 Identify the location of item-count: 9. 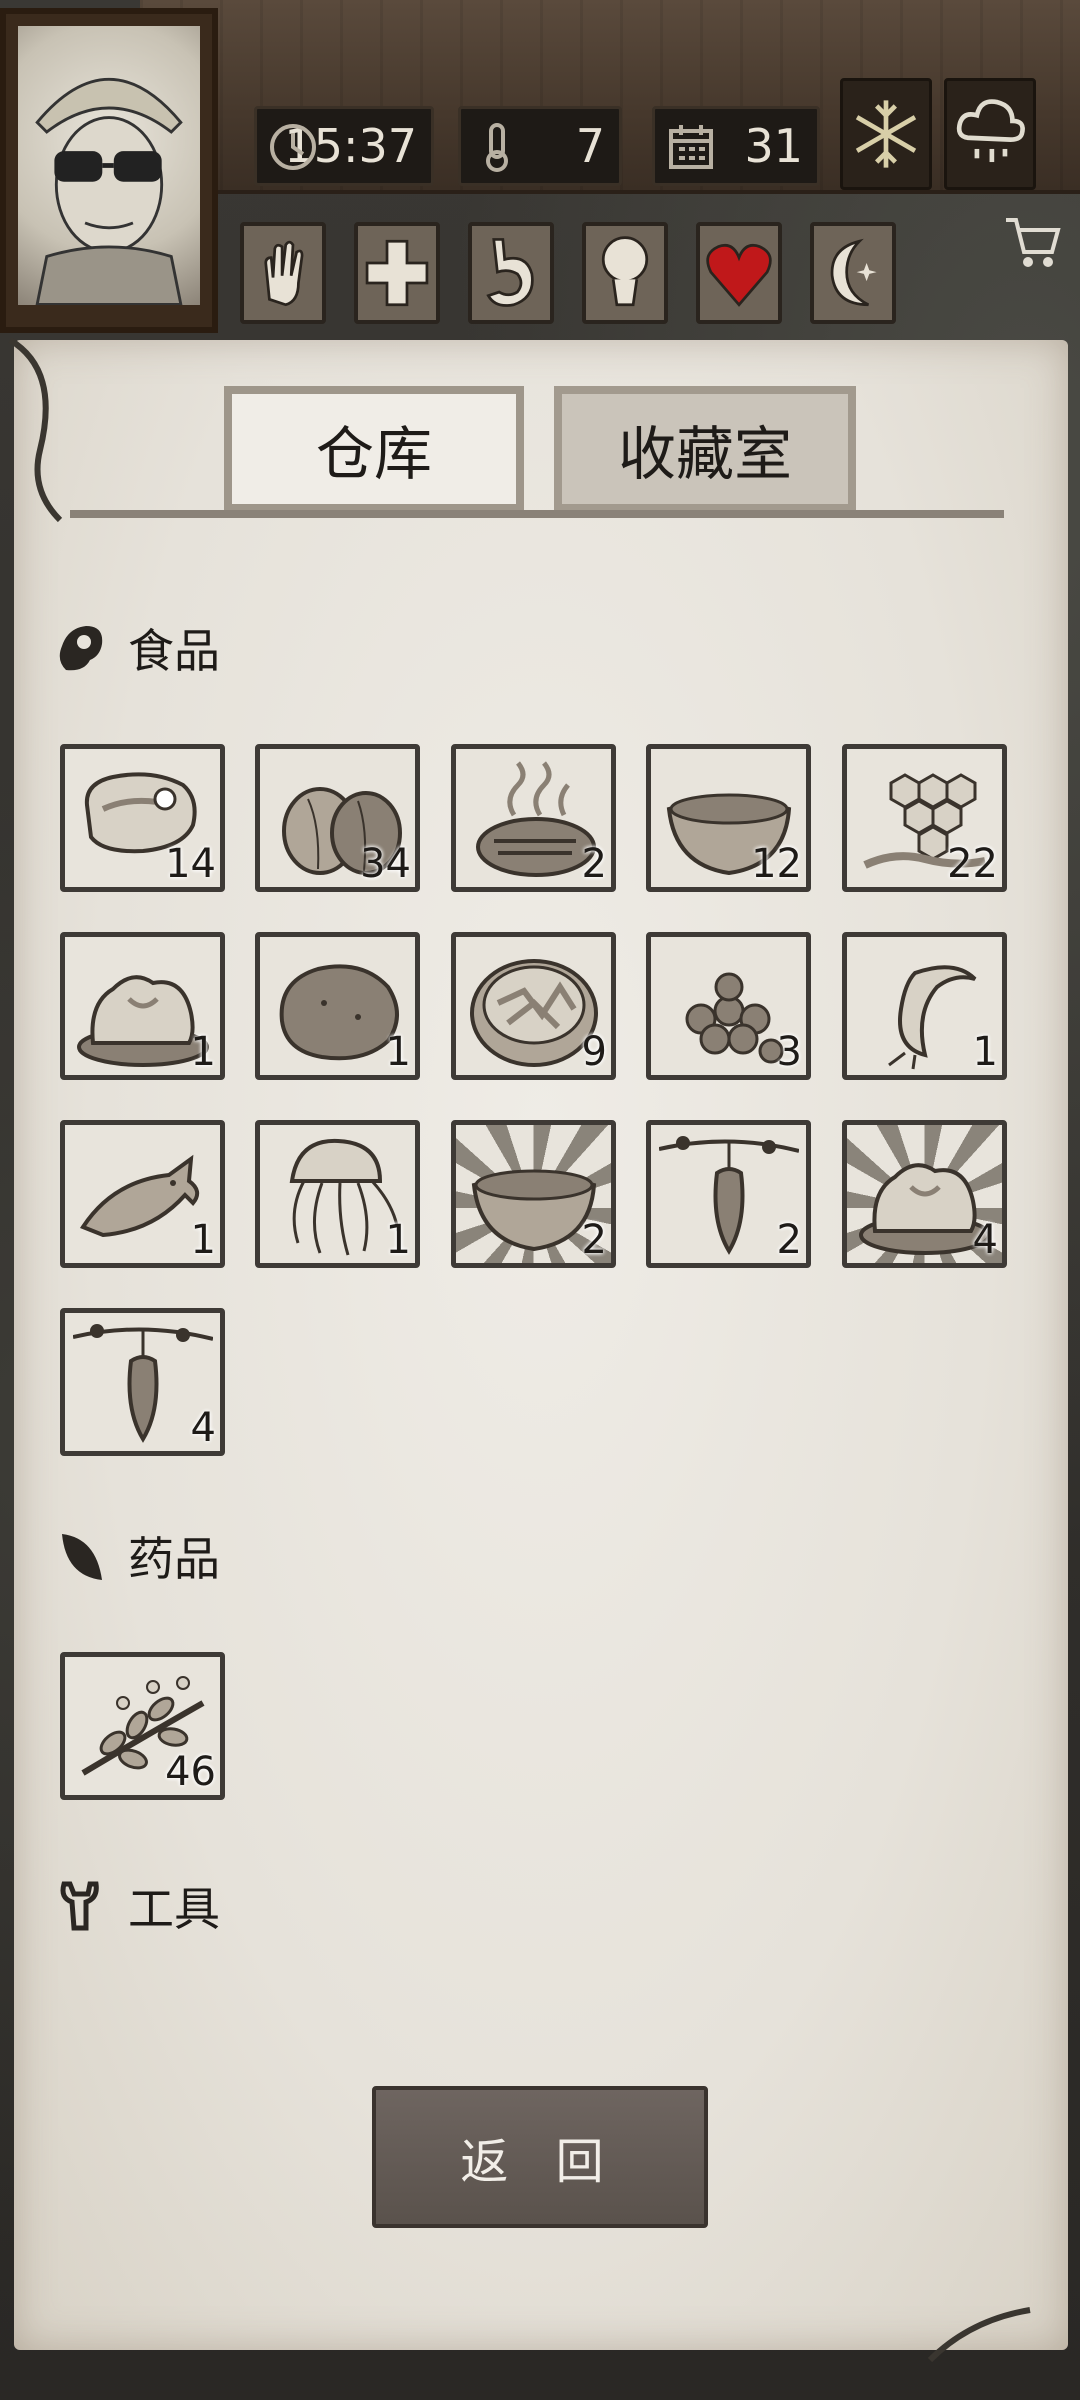
(594, 1052).